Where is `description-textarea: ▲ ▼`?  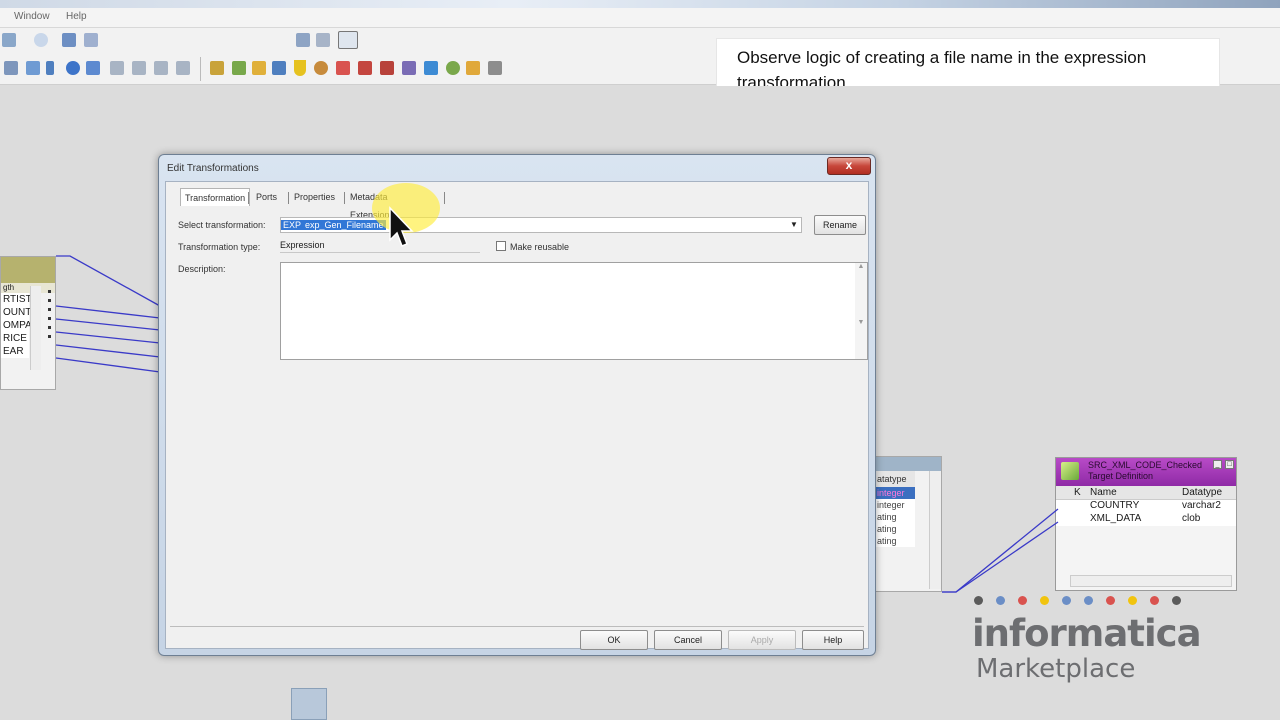 description-textarea: ▲ ▼ is located at coordinates (574, 311).